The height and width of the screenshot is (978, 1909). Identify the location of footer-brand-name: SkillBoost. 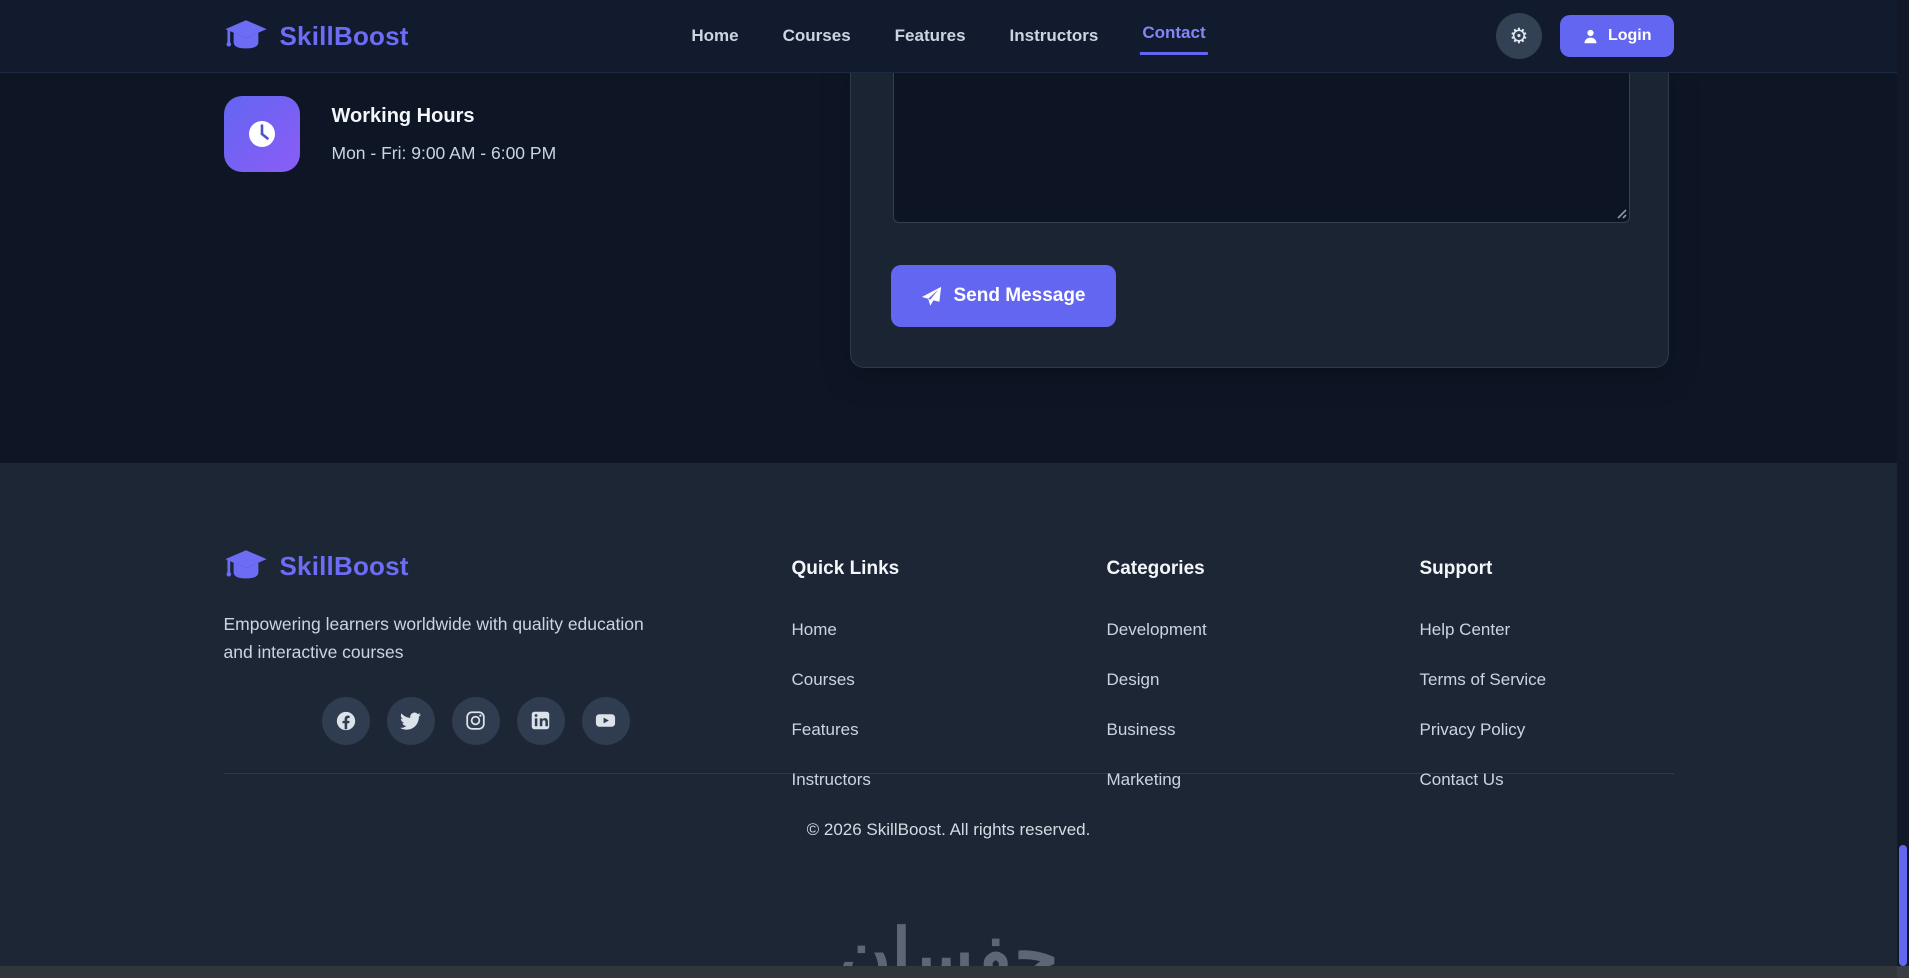
(344, 565).